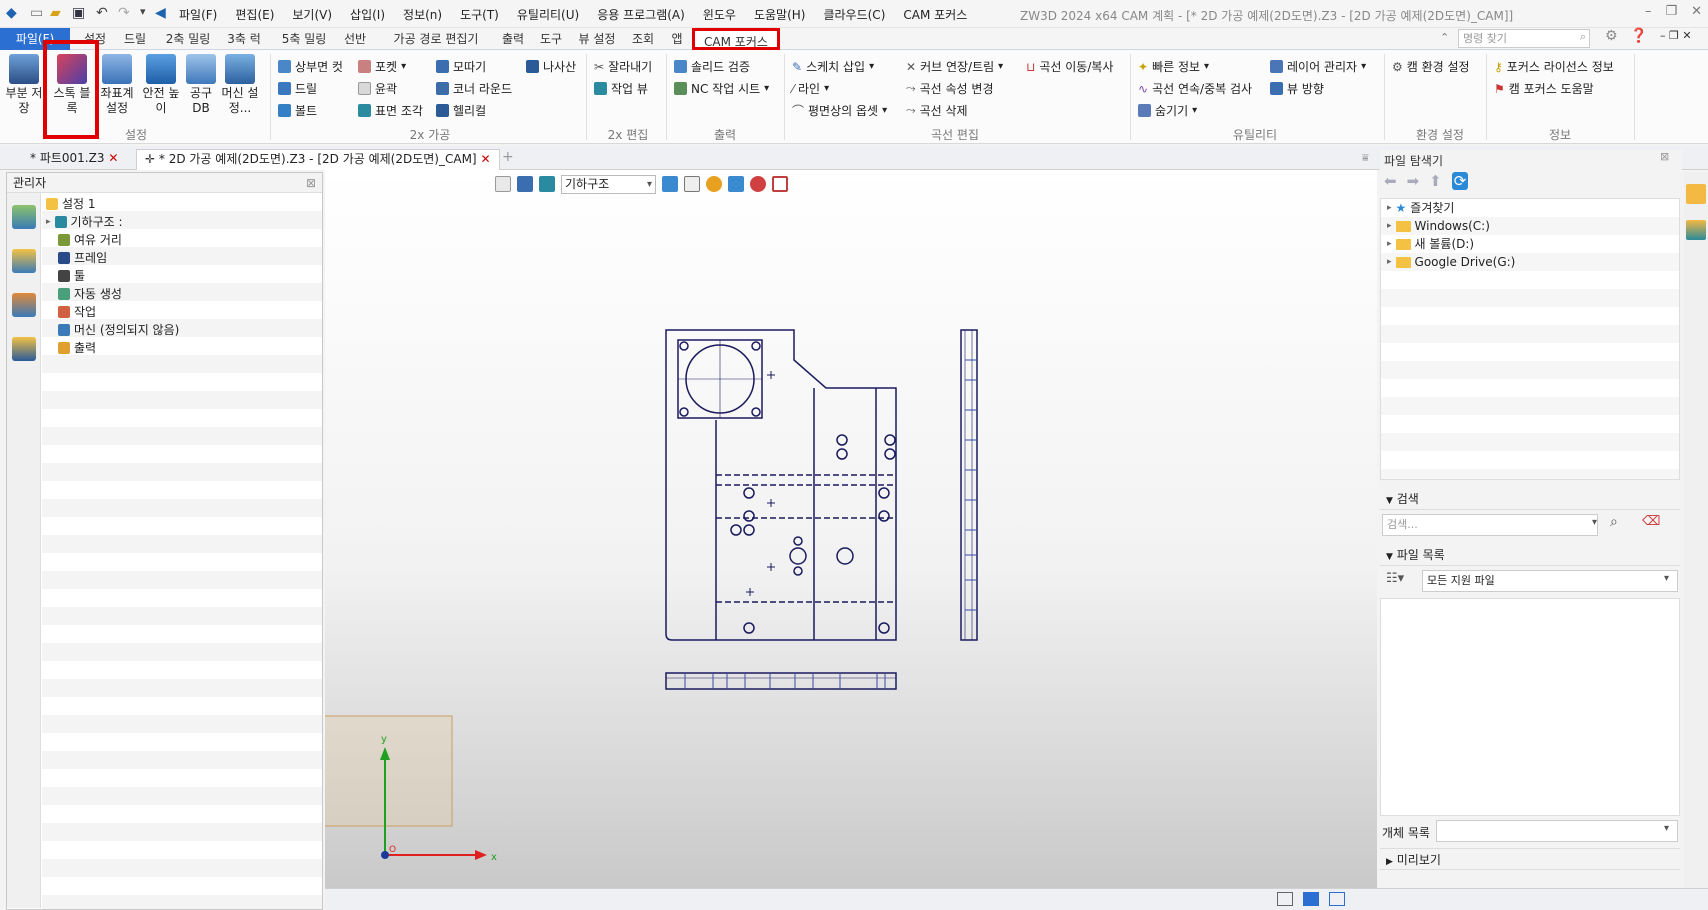 Image resolution: width=1708 pixels, height=910 pixels. I want to click on command-search-input: 명령 찾기, so click(1524, 38).